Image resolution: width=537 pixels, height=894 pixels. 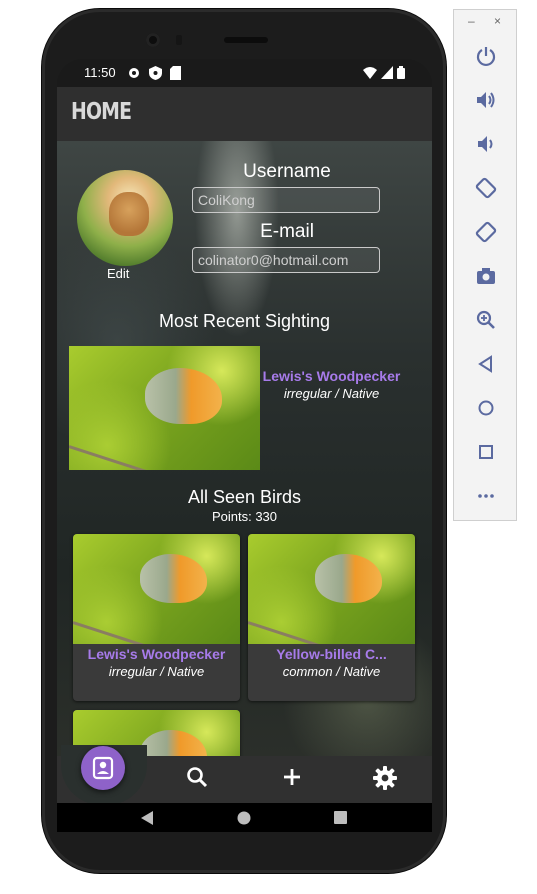 I want to click on email-label: E-mail, so click(x=287, y=231).